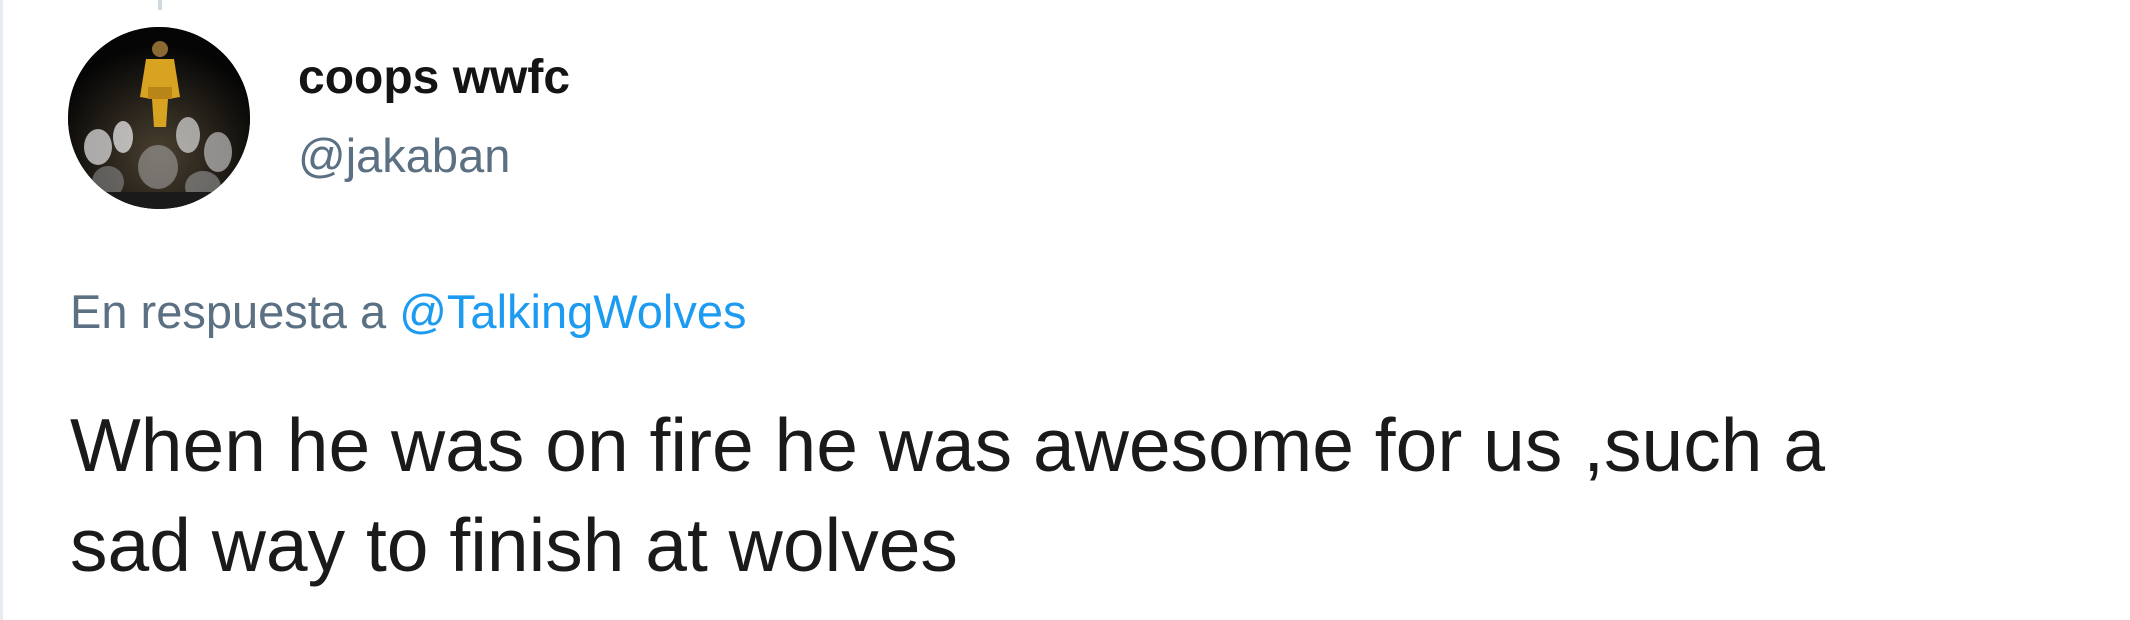  I want to click on timeline-border, so click(1, 310).